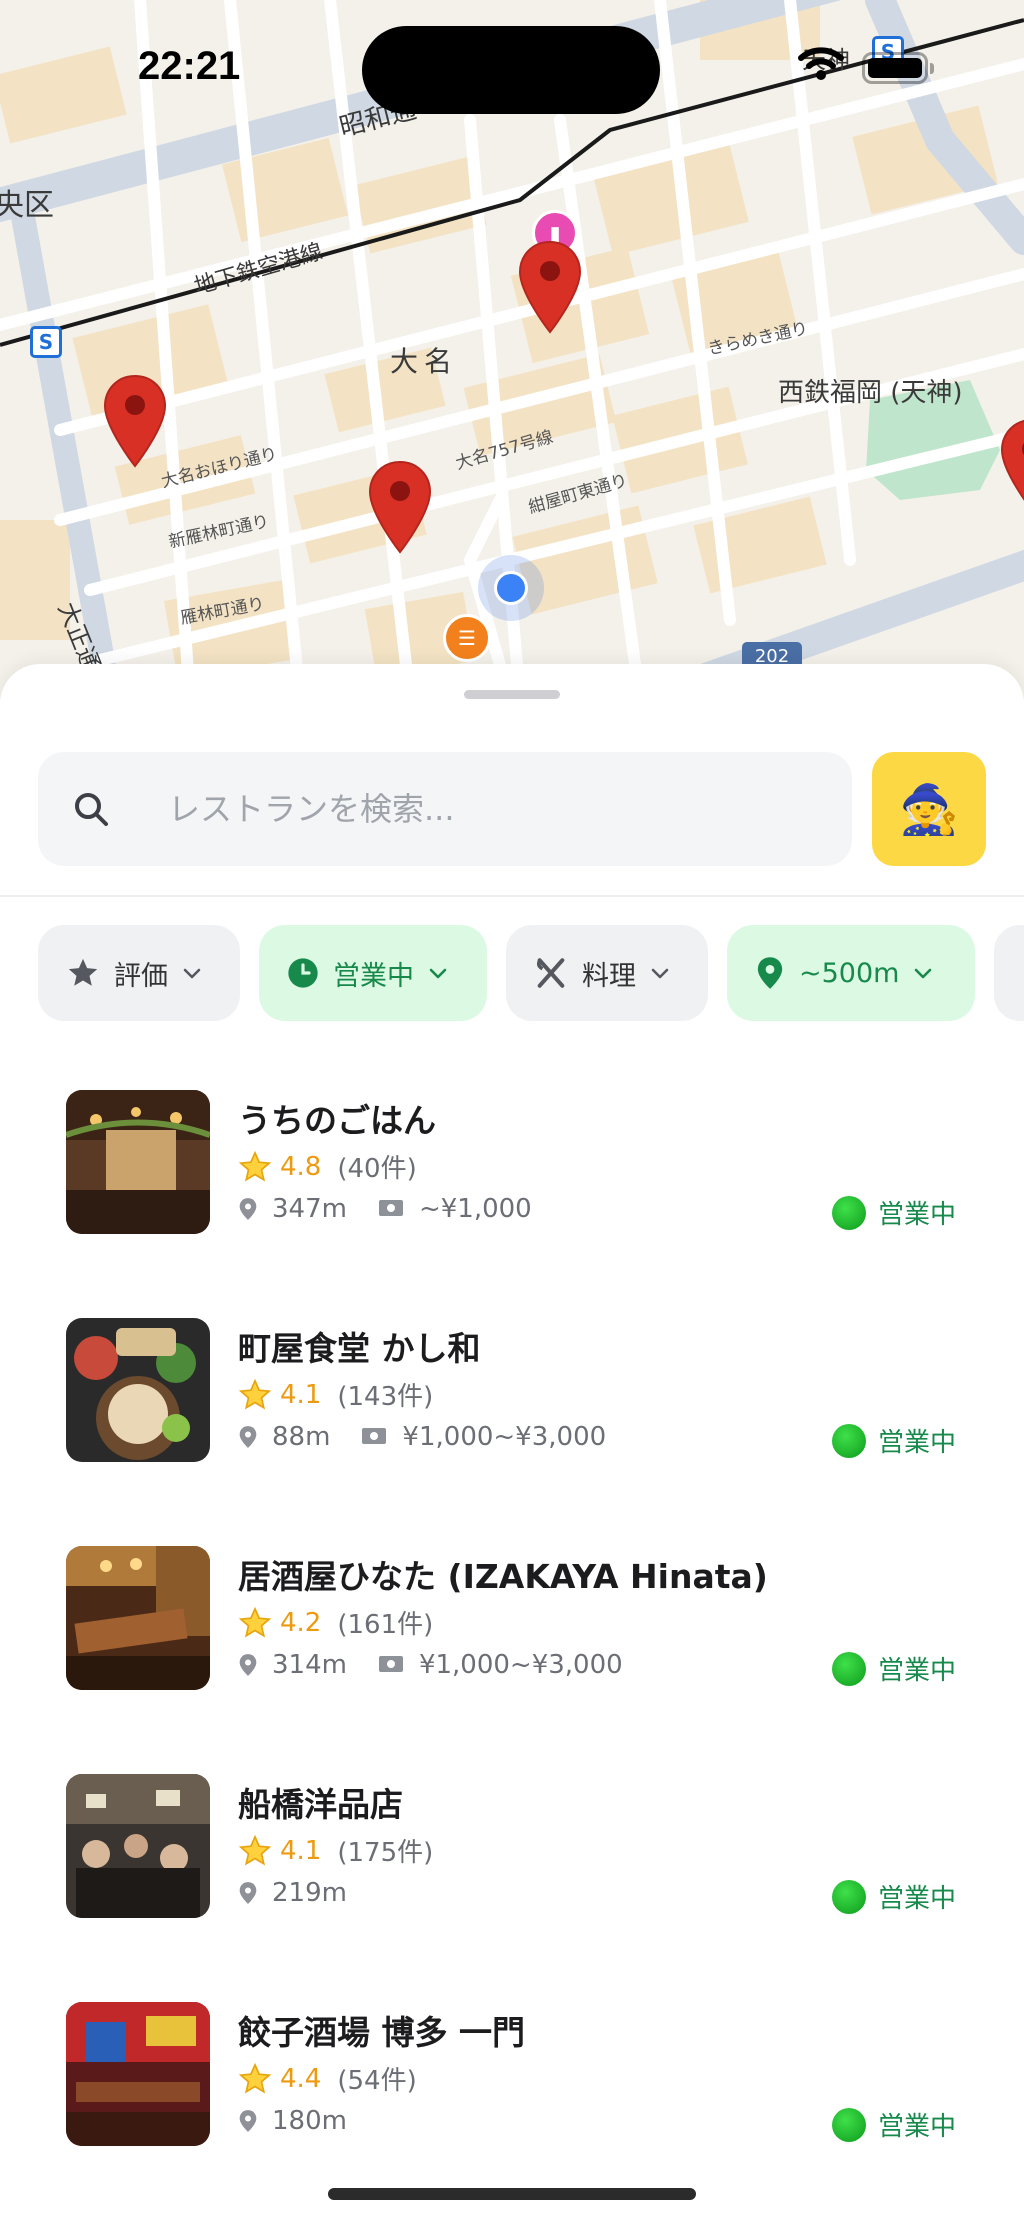  I want to click on price-range: ~¥1,000, so click(475, 1209).